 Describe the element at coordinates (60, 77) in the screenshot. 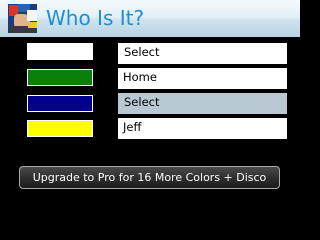

I see `color-swatch-green` at that location.